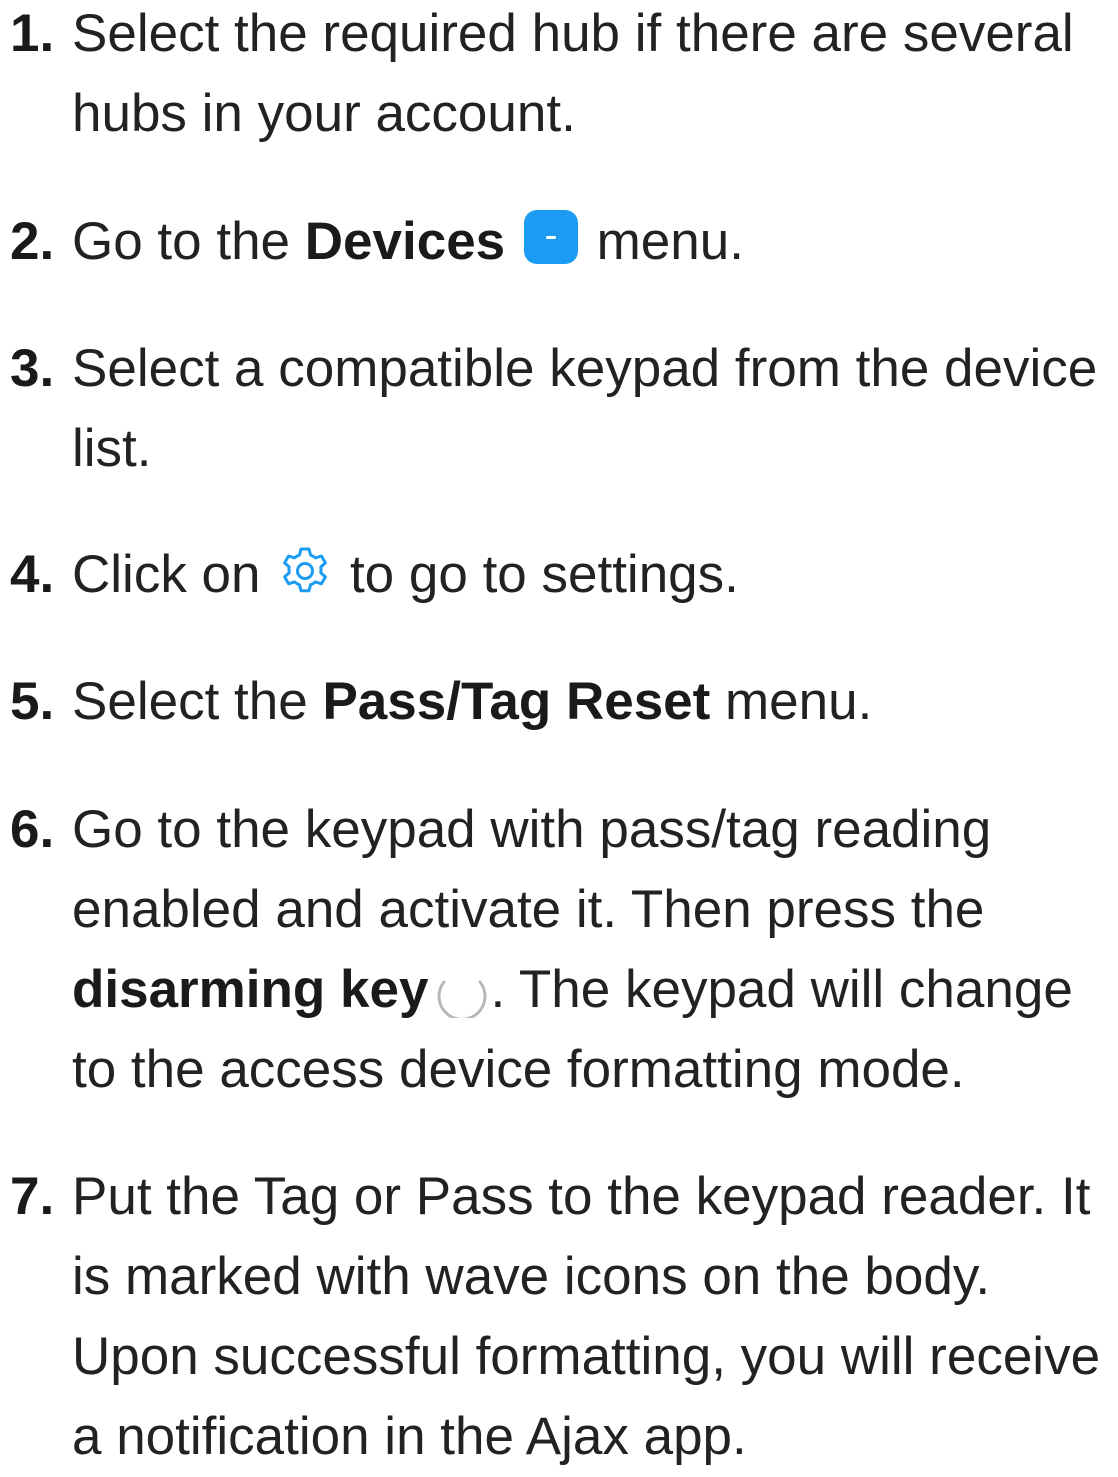  Describe the element at coordinates (32, 241) in the screenshot. I see `step-number: 2.` at that location.